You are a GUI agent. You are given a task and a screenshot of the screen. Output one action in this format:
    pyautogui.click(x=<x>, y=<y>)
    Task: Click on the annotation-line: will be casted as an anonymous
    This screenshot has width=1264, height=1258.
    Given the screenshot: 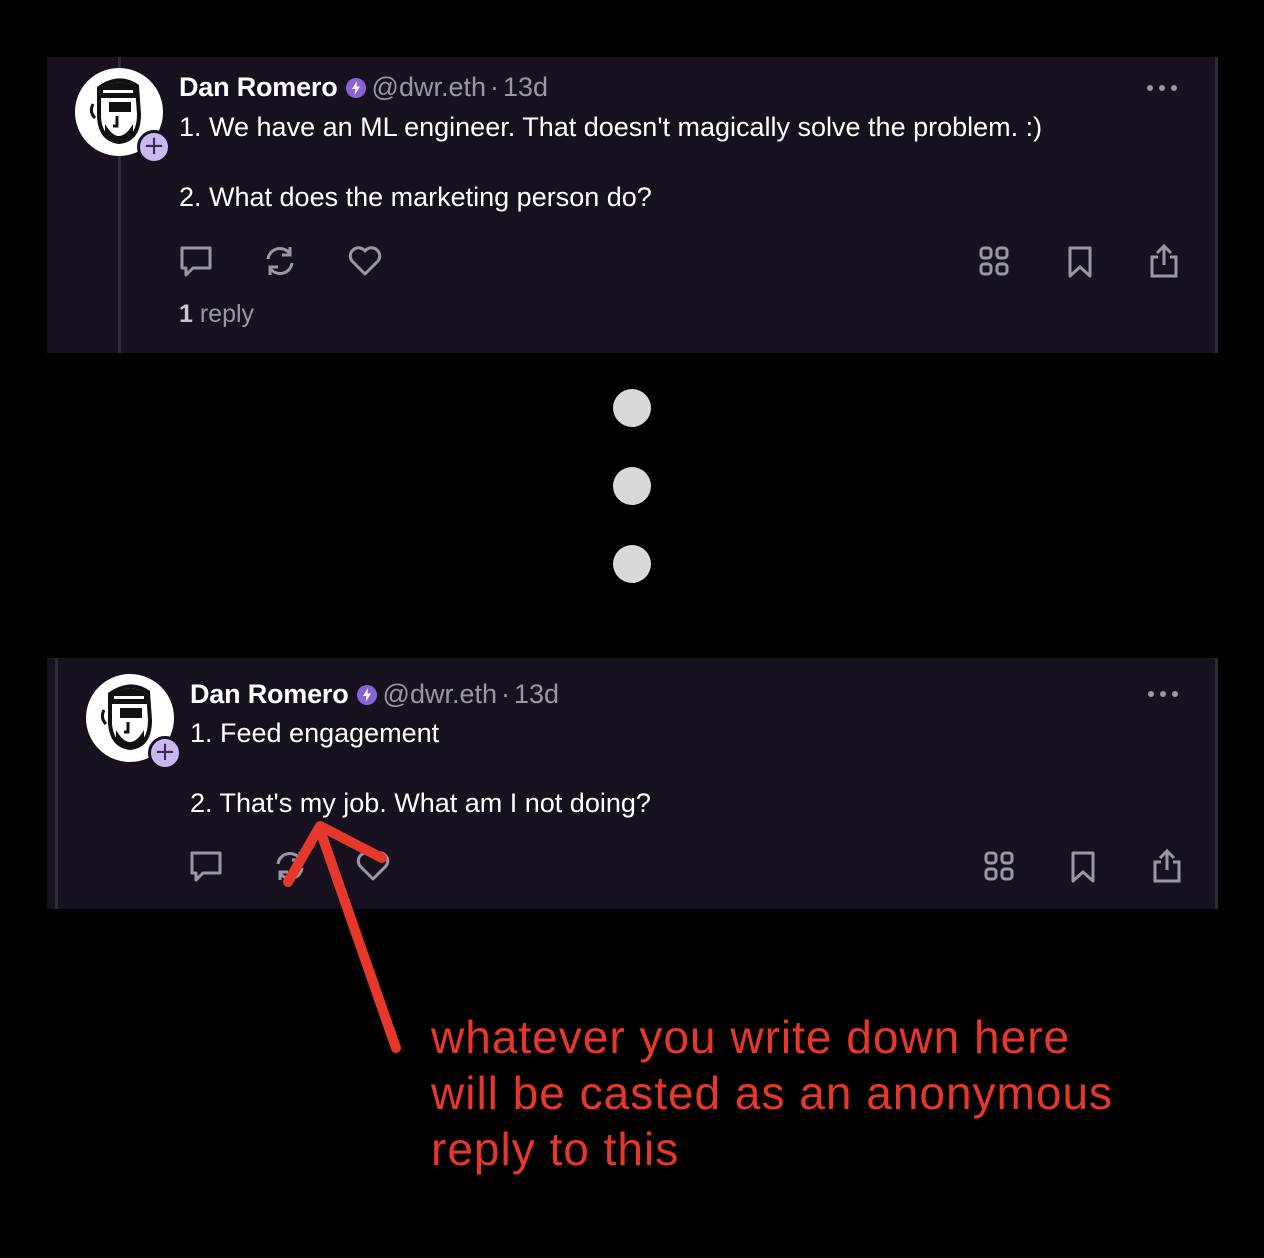 What is the action you would take?
    pyautogui.click(x=772, y=1093)
    